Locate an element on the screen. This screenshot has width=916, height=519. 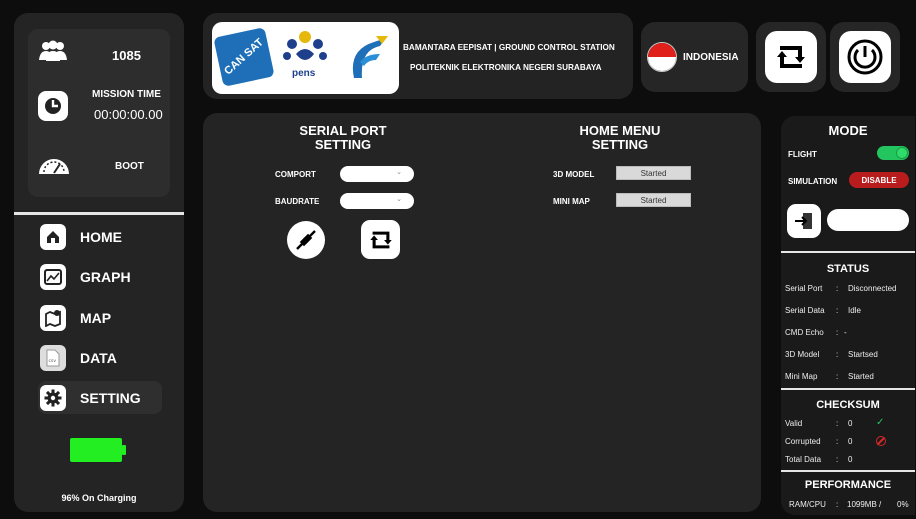
map-icon is located at coordinates (53, 317).